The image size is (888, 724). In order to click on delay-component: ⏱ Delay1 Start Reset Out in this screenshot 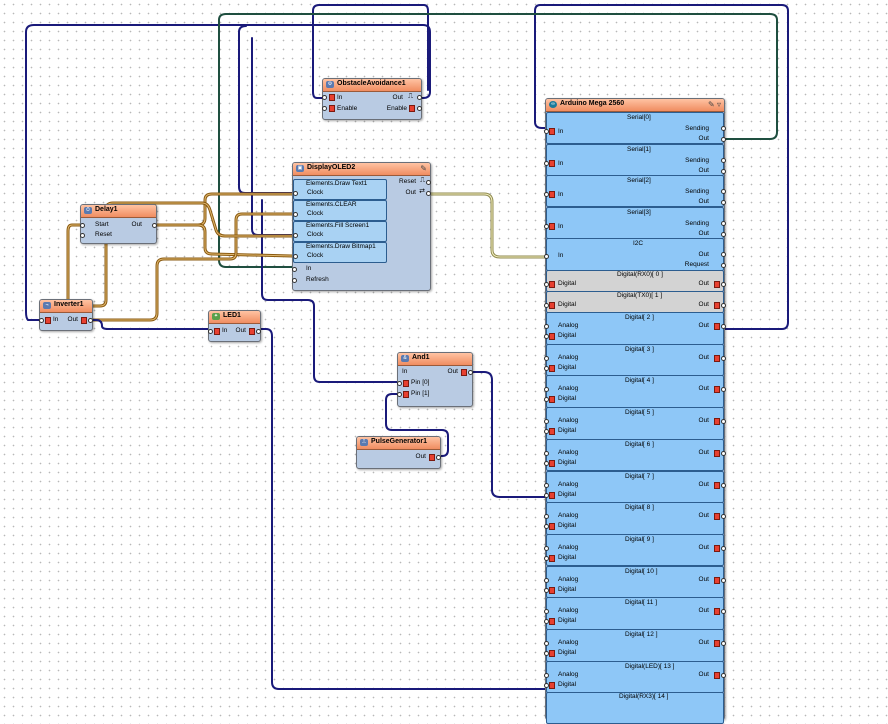, I will do `click(118, 224)`.